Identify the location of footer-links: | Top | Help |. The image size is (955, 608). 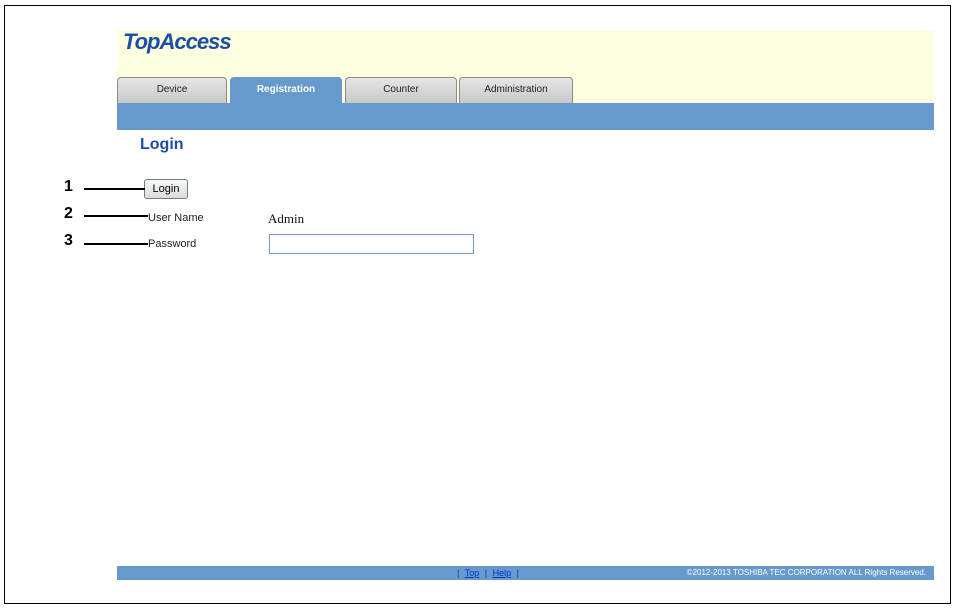
(488, 573).